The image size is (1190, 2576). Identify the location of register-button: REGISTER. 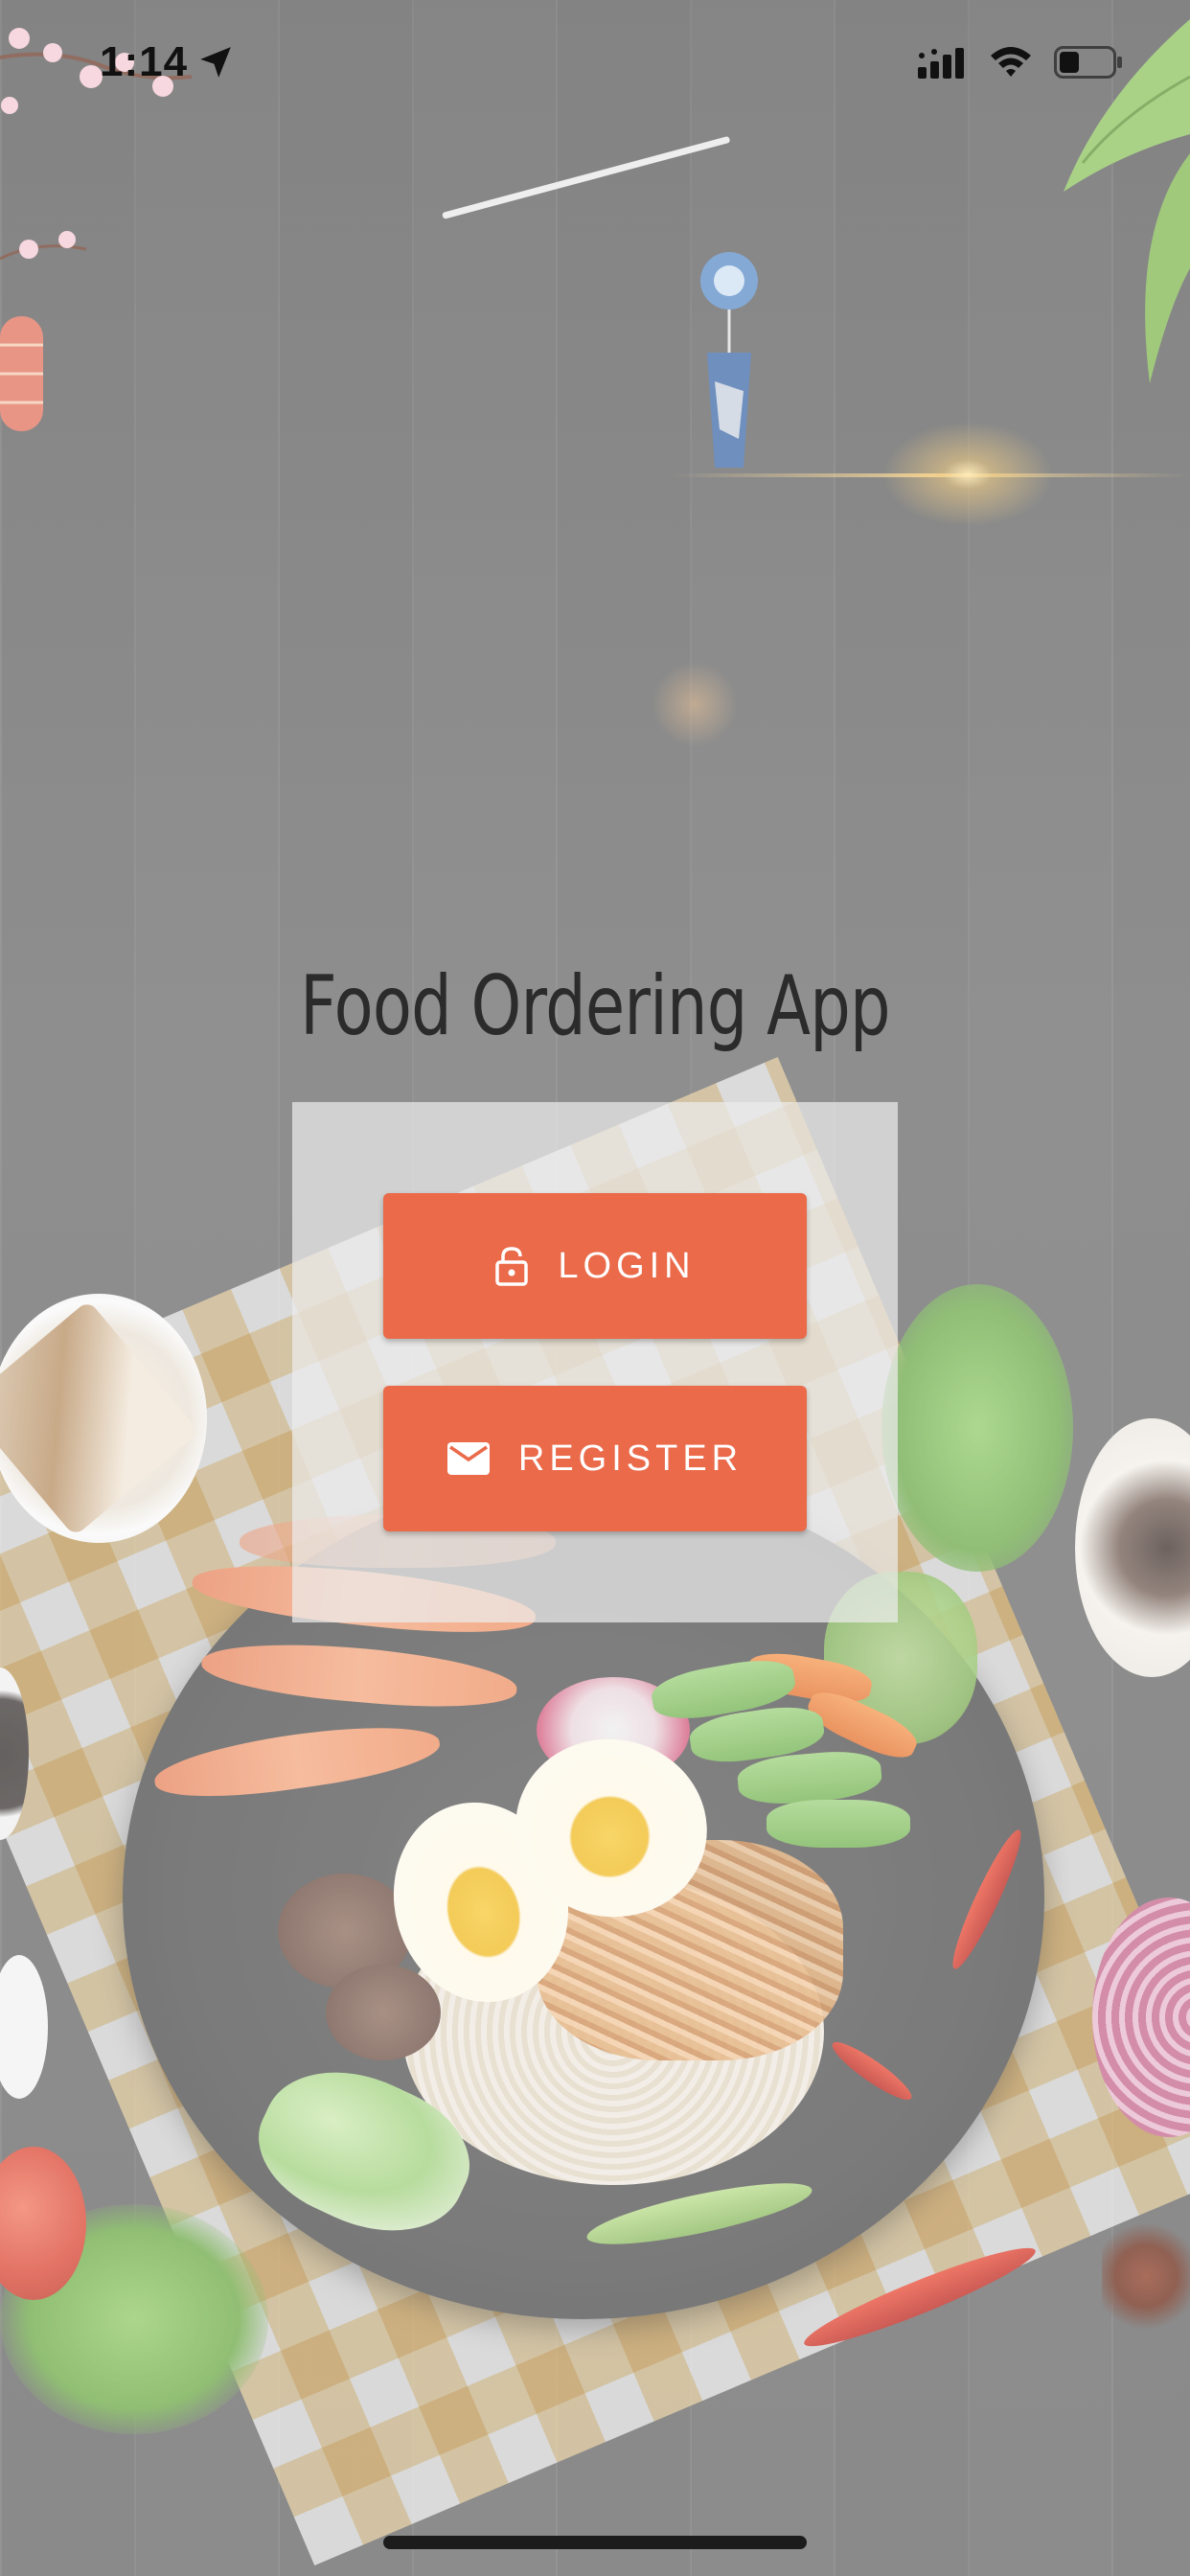
(595, 1458).